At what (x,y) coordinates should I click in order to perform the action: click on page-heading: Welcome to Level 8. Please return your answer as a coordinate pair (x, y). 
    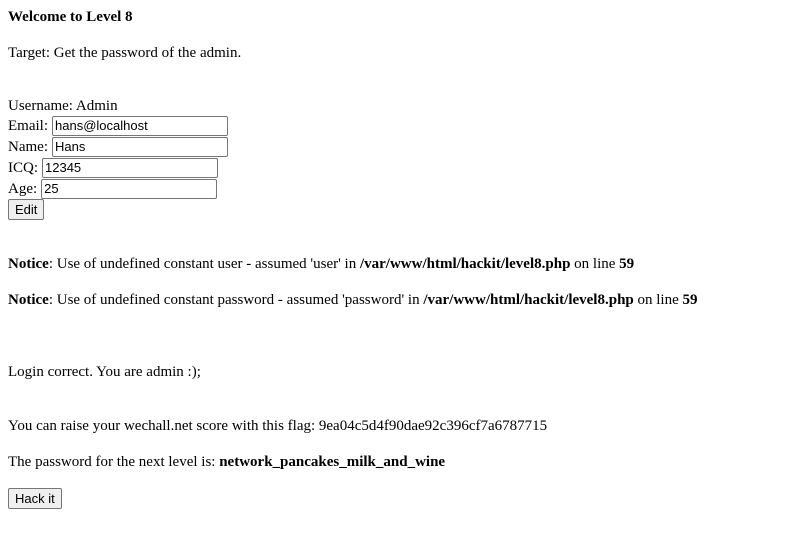
    Looking at the image, I should click on (70, 17).